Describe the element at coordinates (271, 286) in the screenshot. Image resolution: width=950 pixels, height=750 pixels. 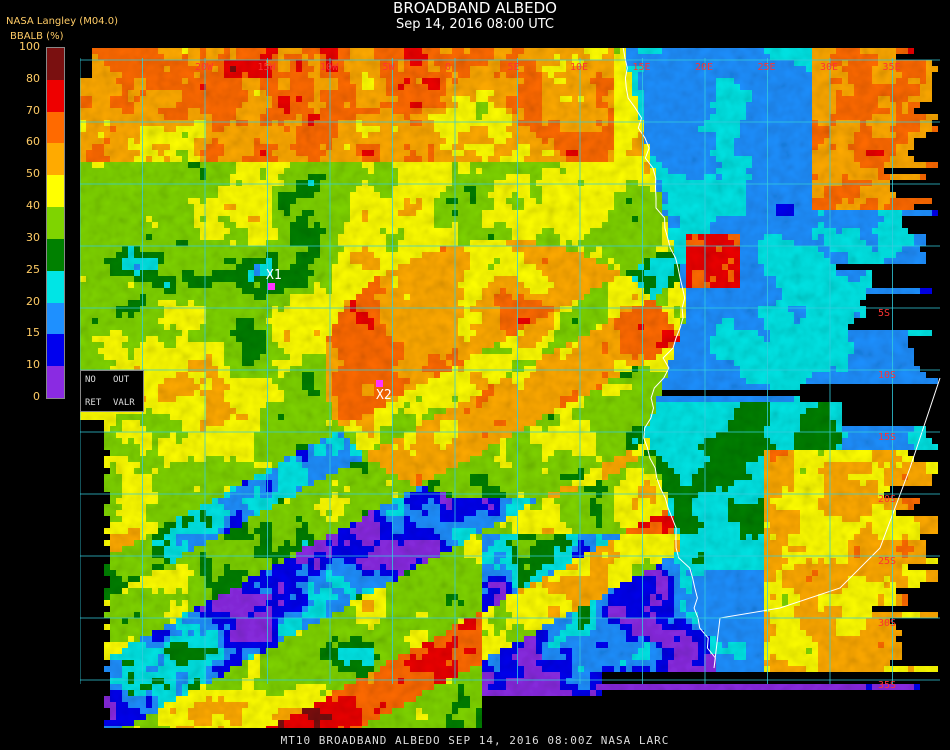
I see `marker-x1` at that location.